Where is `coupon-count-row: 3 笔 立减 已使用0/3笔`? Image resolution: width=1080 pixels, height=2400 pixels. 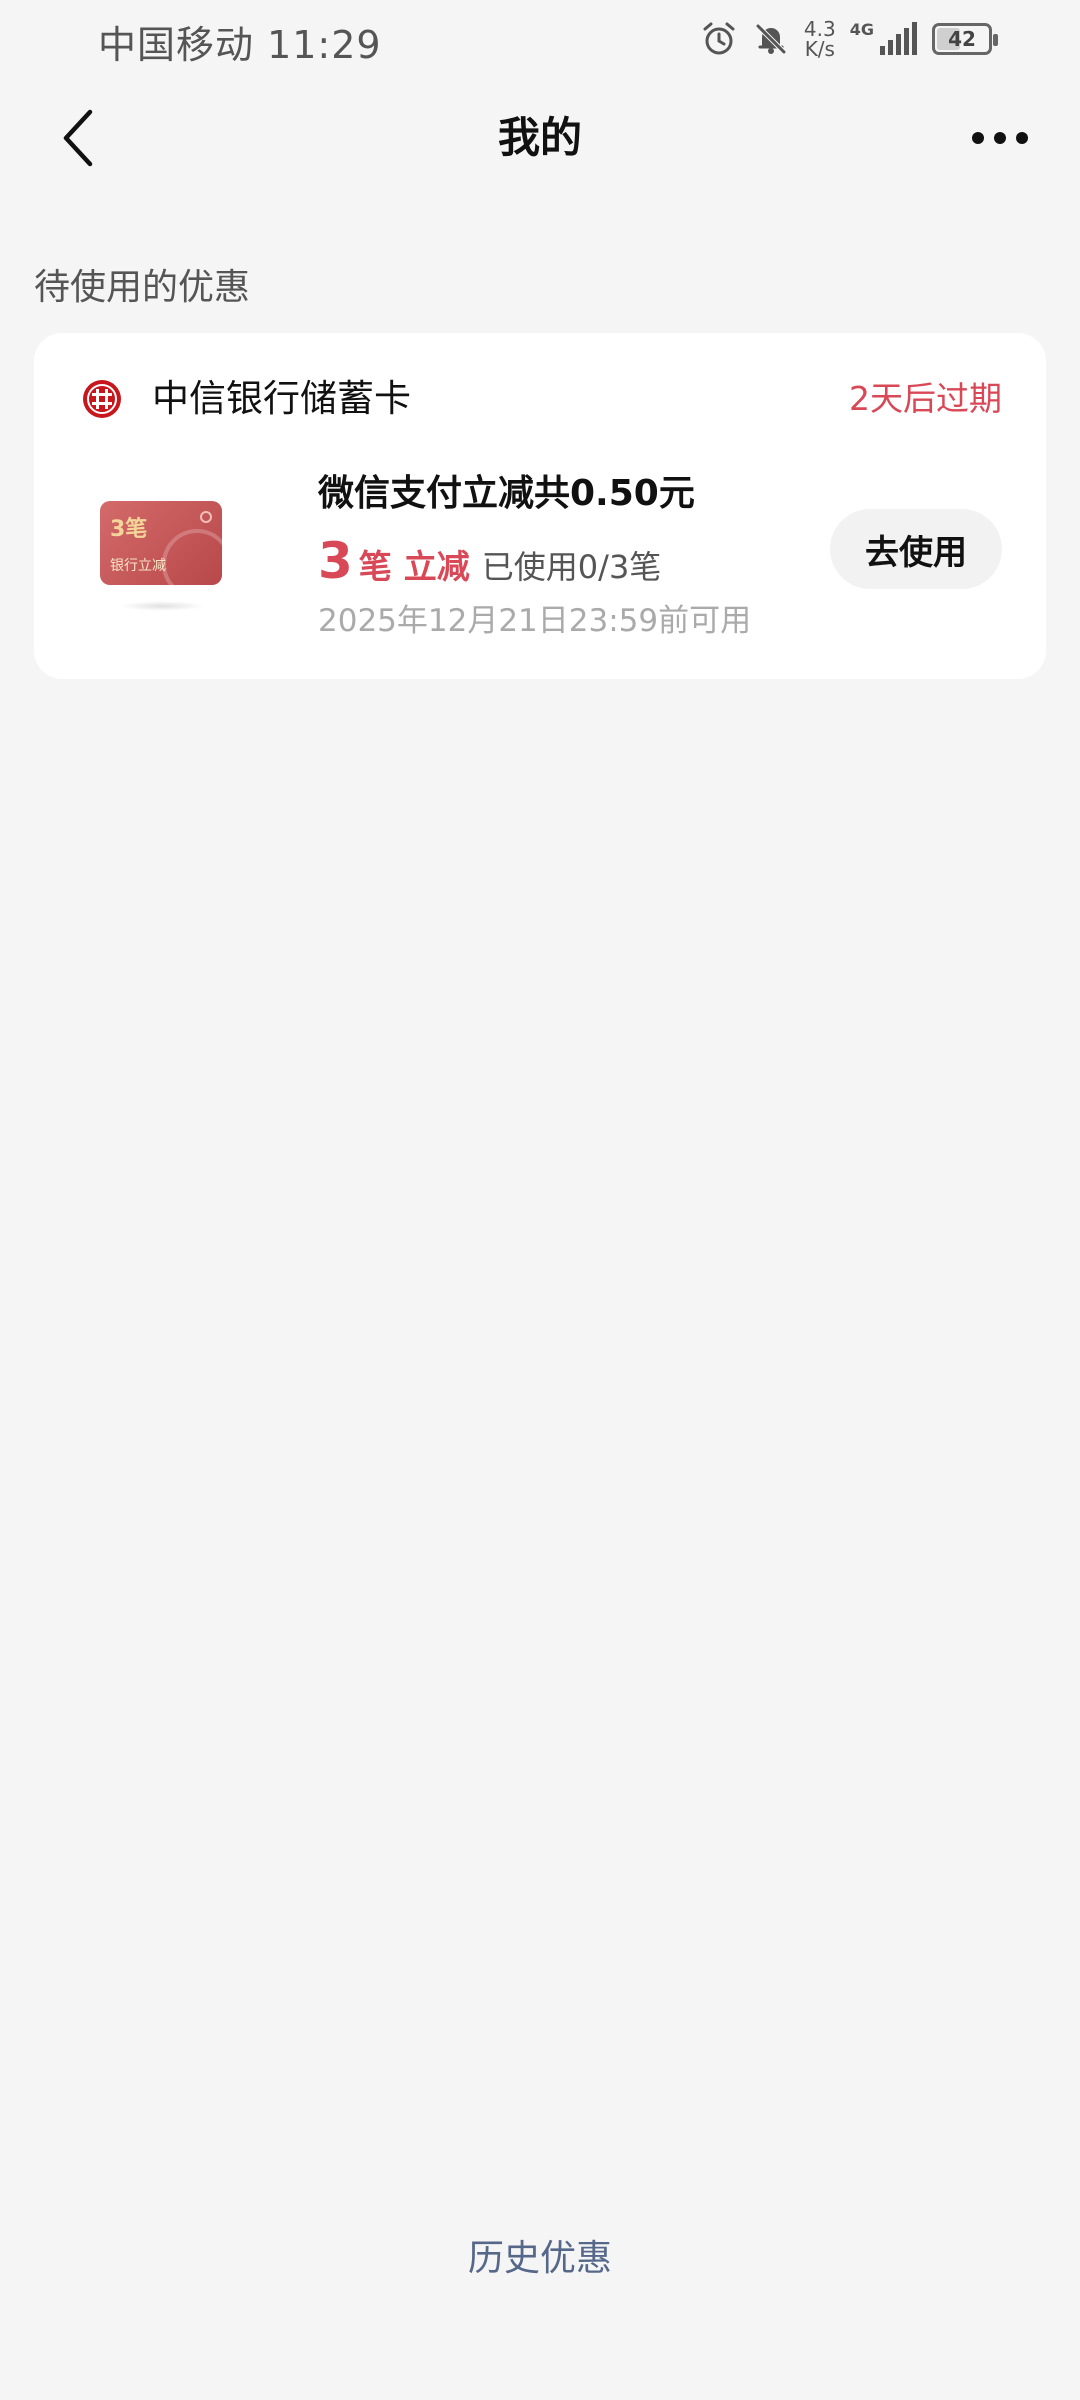
coupon-count-row: 3 笔 立减 已使用0/3笔 is located at coordinates (489, 561).